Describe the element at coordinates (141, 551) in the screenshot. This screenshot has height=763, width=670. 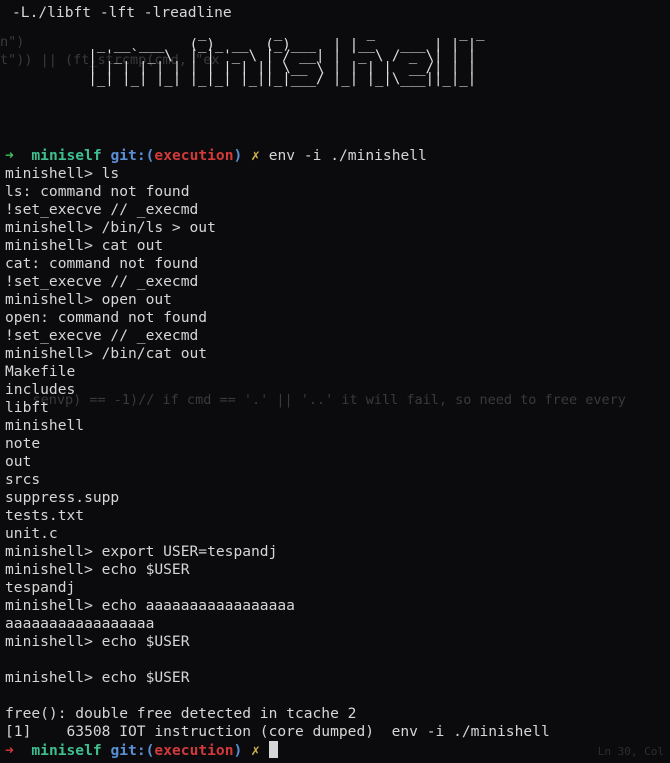
I see `terminal-output-line: minishell> export USER=tespandj` at that location.